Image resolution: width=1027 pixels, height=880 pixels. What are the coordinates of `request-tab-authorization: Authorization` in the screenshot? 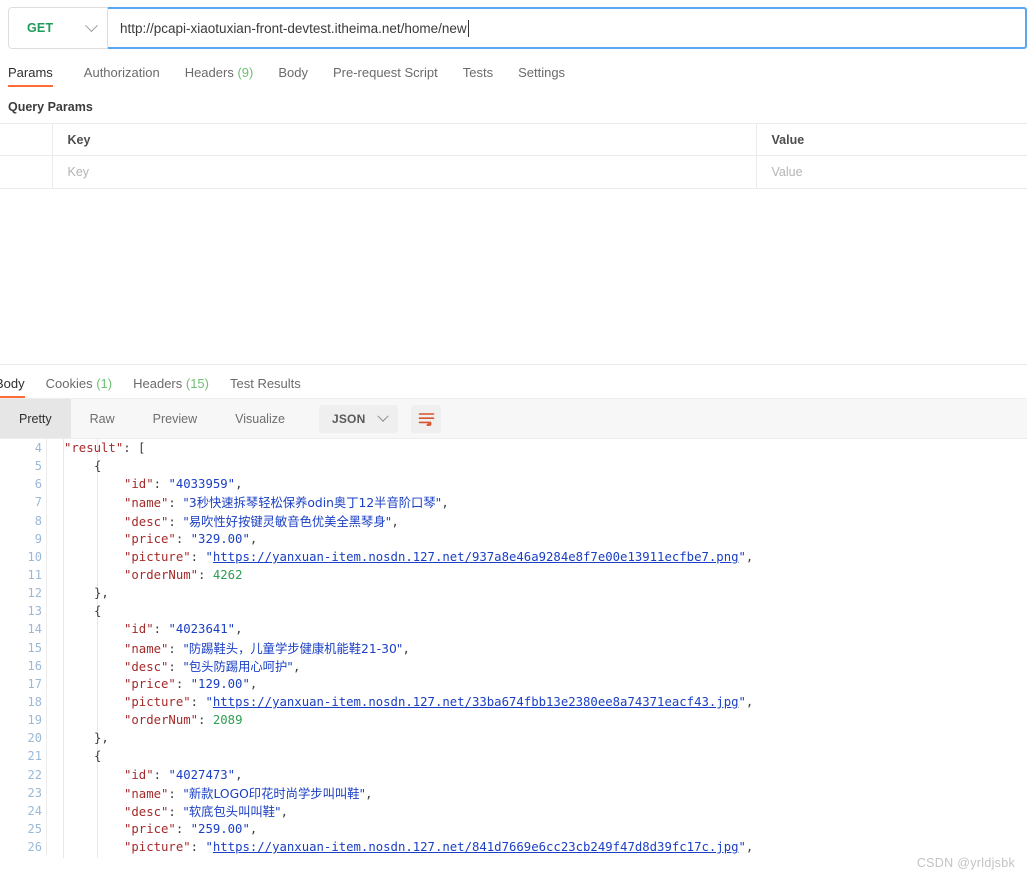 It's located at (128, 76).